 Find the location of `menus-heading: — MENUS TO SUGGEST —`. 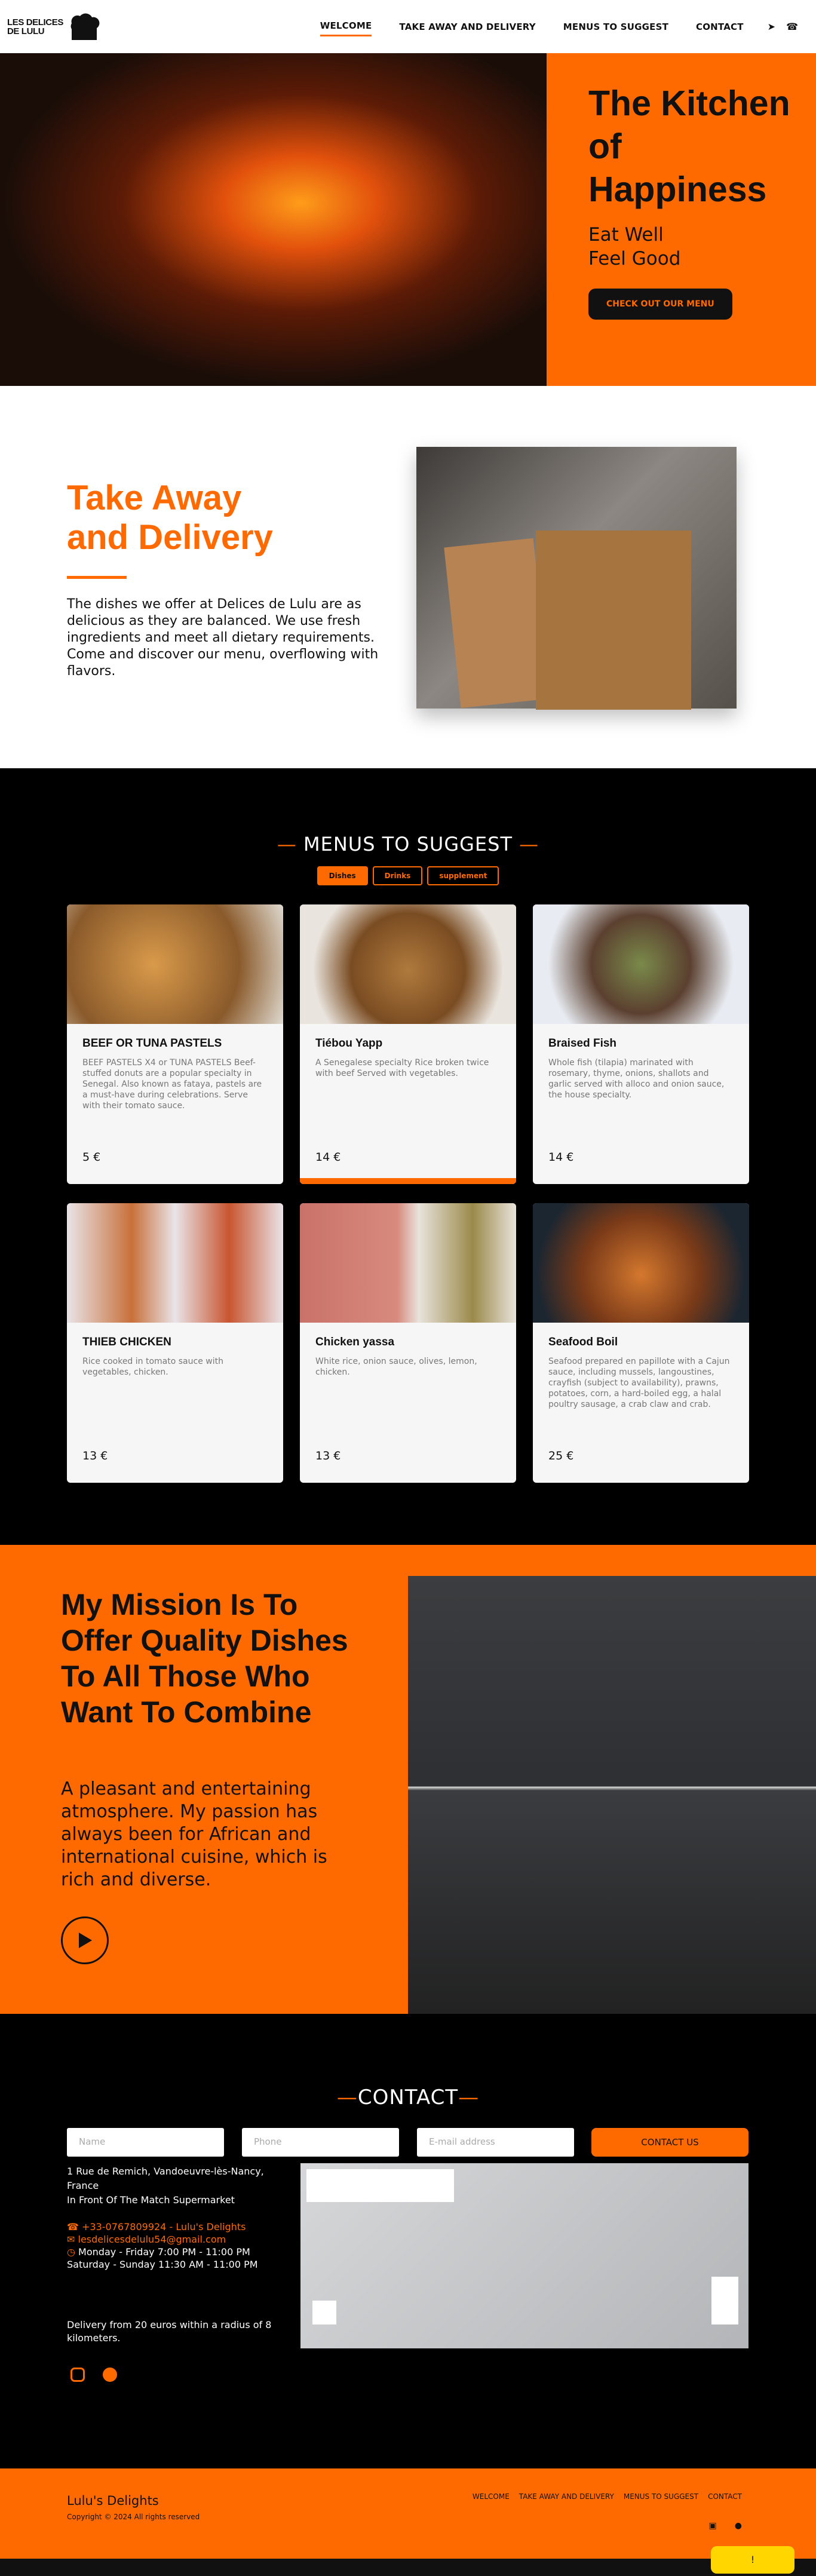

menus-heading: — MENUS TO SUGGEST — is located at coordinates (408, 844).